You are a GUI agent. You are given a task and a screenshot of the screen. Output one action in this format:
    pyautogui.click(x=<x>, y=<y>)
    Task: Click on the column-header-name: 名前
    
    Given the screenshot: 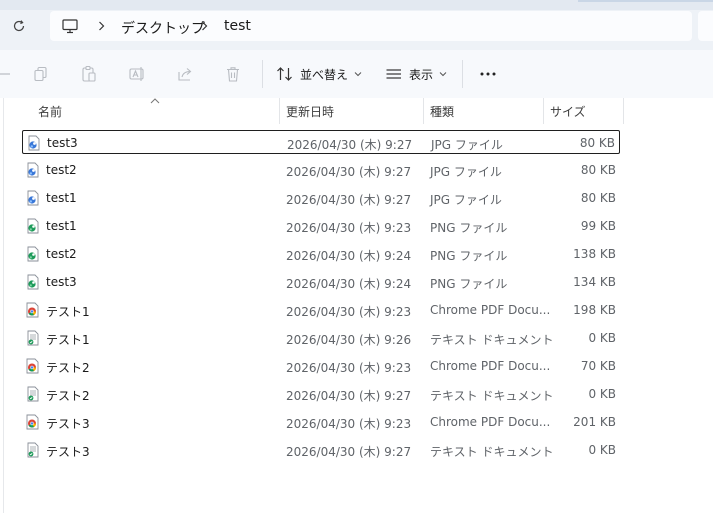 What is the action you would take?
    pyautogui.click(x=50, y=111)
    